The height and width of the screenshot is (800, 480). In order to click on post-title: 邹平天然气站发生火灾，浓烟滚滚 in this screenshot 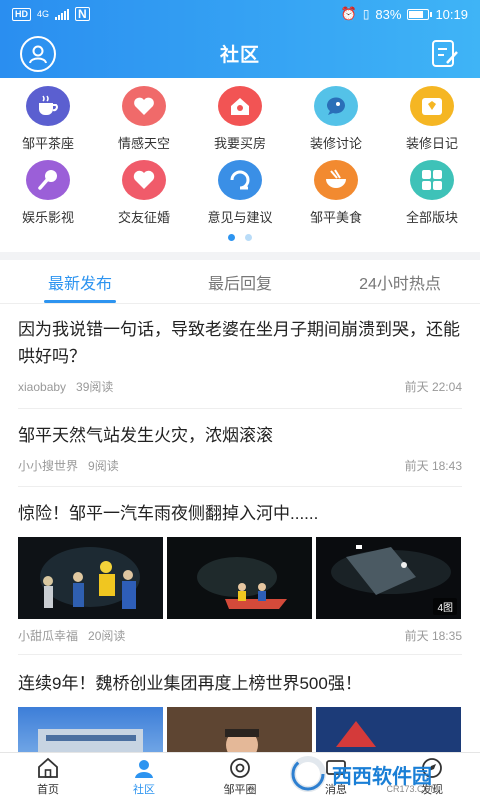, I will do `click(145, 435)`.